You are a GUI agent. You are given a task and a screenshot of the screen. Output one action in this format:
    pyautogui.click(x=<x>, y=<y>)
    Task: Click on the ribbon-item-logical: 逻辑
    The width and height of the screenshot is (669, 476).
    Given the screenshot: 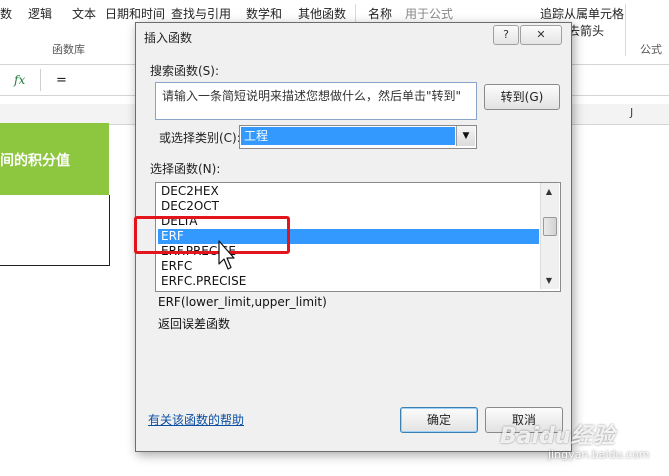 What is the action you would take?
    pyautogui.click(x=40, y=13)
    